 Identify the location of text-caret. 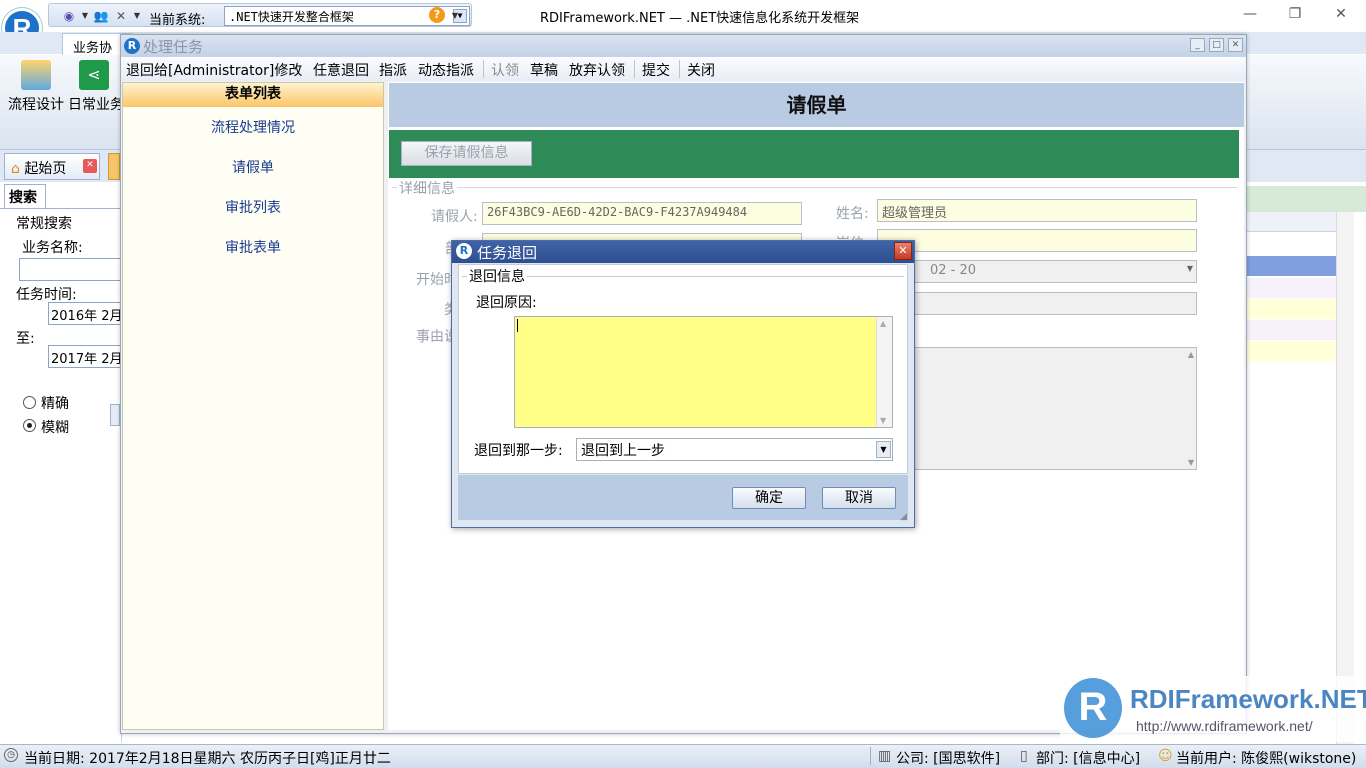
(517, 325).